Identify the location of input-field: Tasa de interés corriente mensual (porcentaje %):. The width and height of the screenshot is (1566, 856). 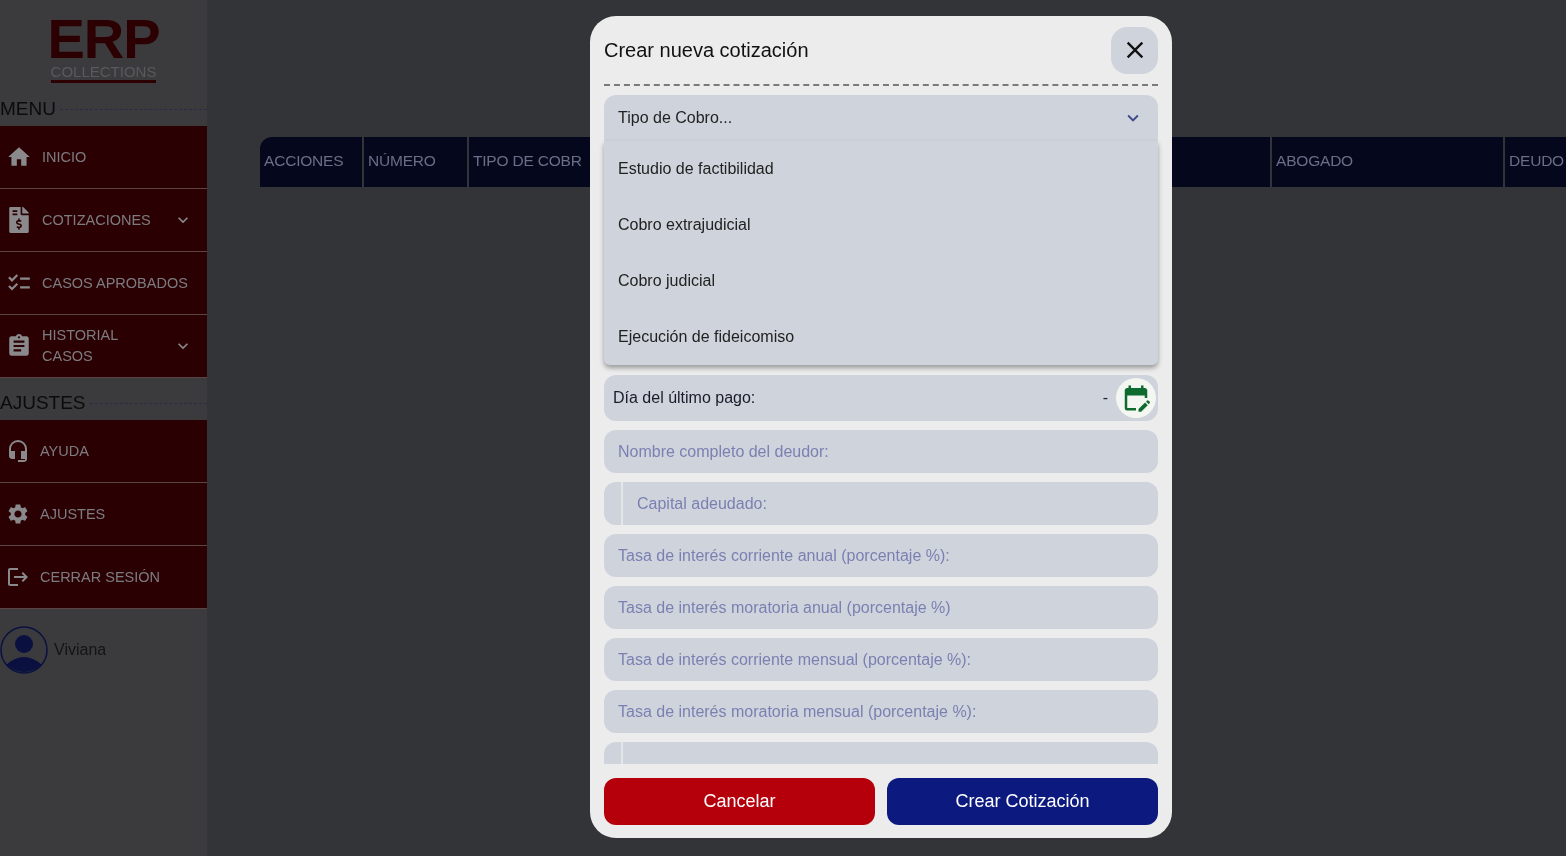
(881, 659).